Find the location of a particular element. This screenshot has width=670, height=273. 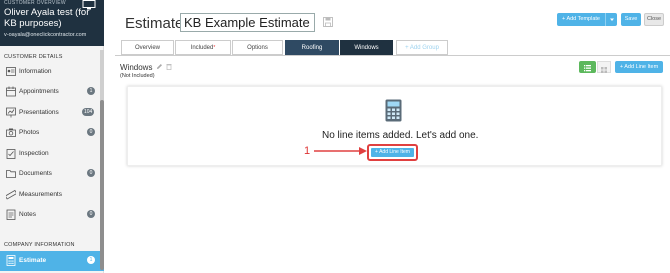

camera-icon is located at coordinates (11, 132).